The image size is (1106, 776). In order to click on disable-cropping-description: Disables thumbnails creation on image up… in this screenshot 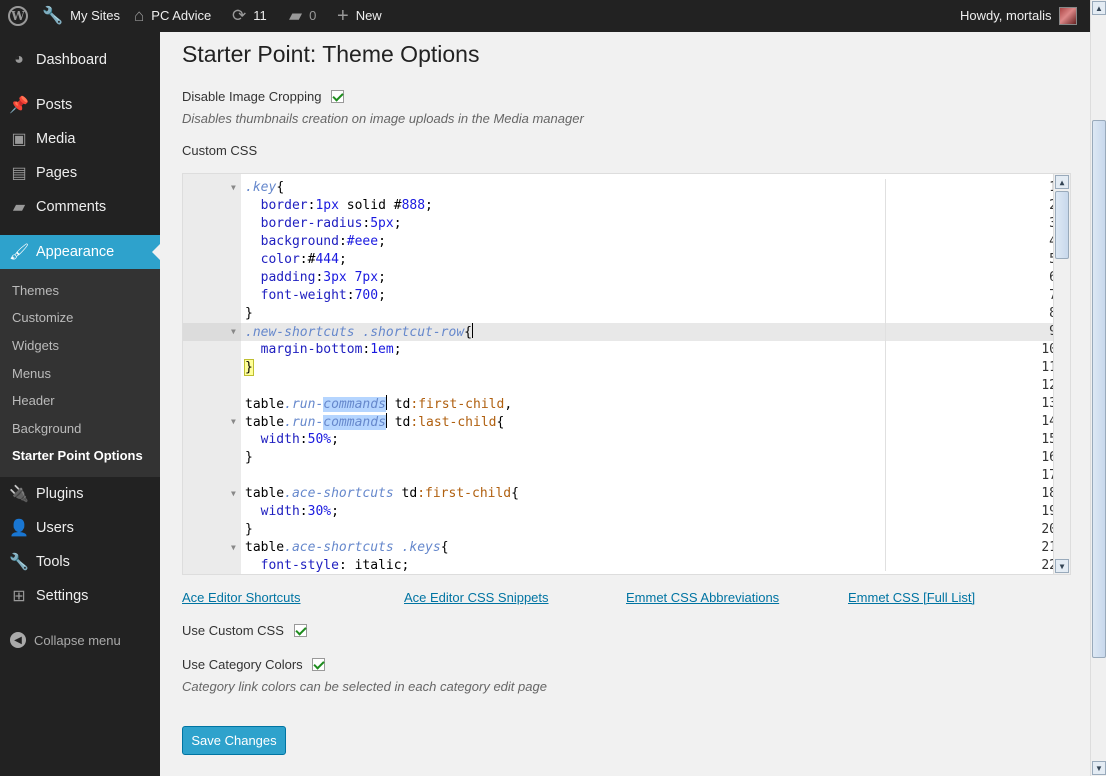, I will do `click(383, 118)`.